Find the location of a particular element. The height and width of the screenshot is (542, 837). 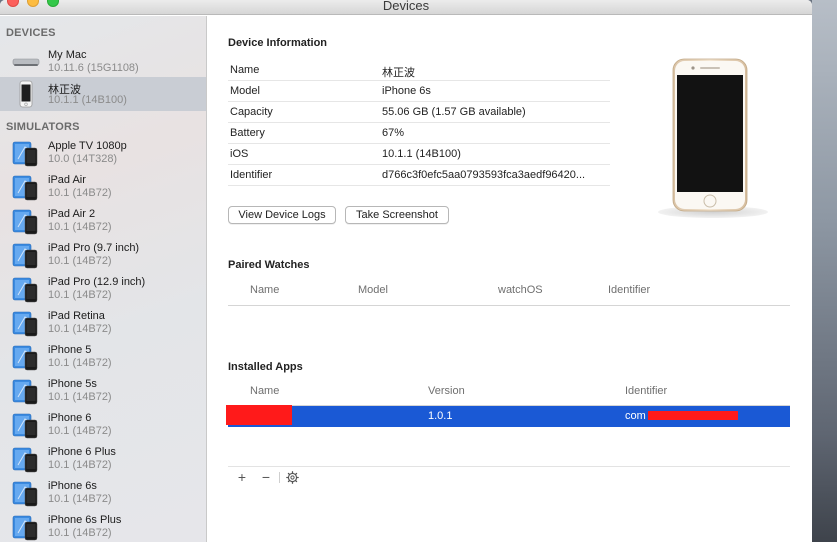

info-key: Identifier is located at coordinates (251, 175).